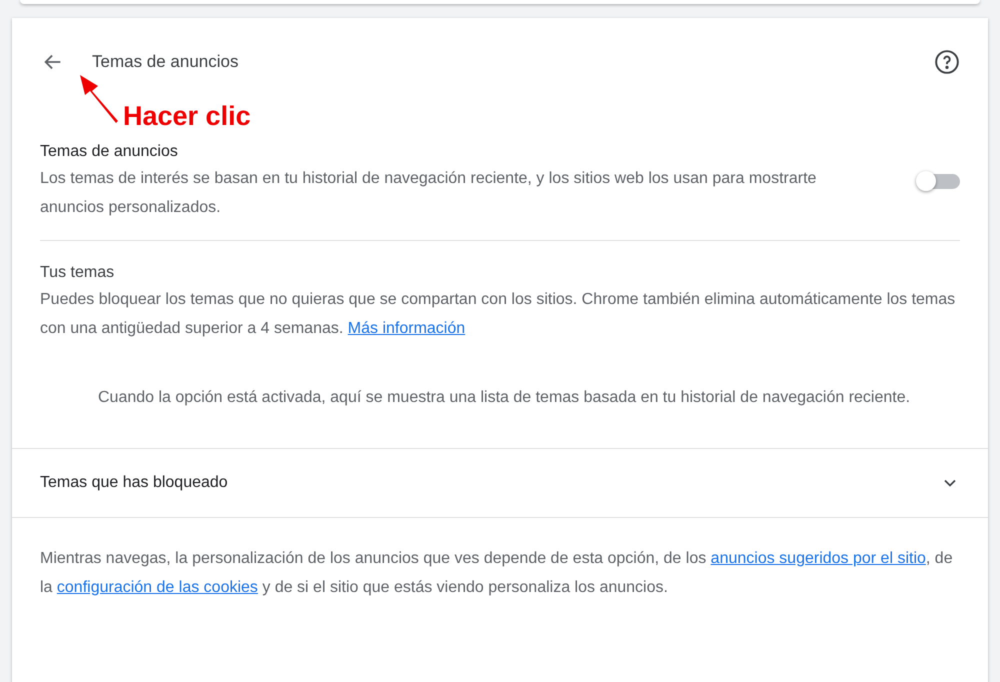  I want to click on footer-paragraph: Mientras navegas, la personalización de los anuncios que ves depende de esta opción, de los anuncios sugeridos por el sitio, de la configuración de las cookies y de si el sitio que estás viendo personaliza los anuncios., so click(497, 573).